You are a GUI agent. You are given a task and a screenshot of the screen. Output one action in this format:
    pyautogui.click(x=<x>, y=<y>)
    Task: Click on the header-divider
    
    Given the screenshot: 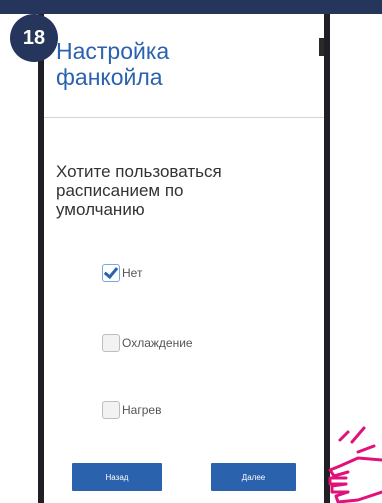 What is the action you would take?
    pyautogui.click(x=184, y=117)
    